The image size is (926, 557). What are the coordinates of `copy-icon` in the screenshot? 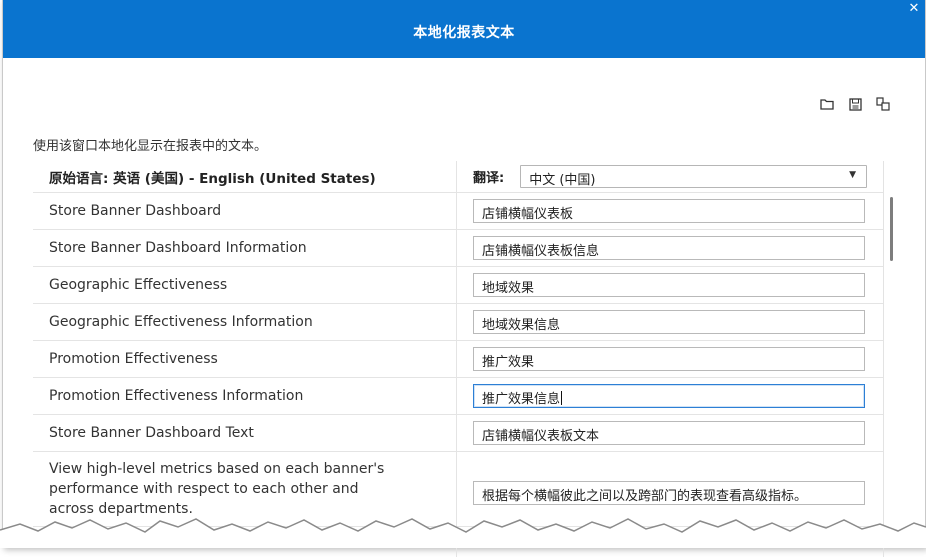 It's located at (883, 104).